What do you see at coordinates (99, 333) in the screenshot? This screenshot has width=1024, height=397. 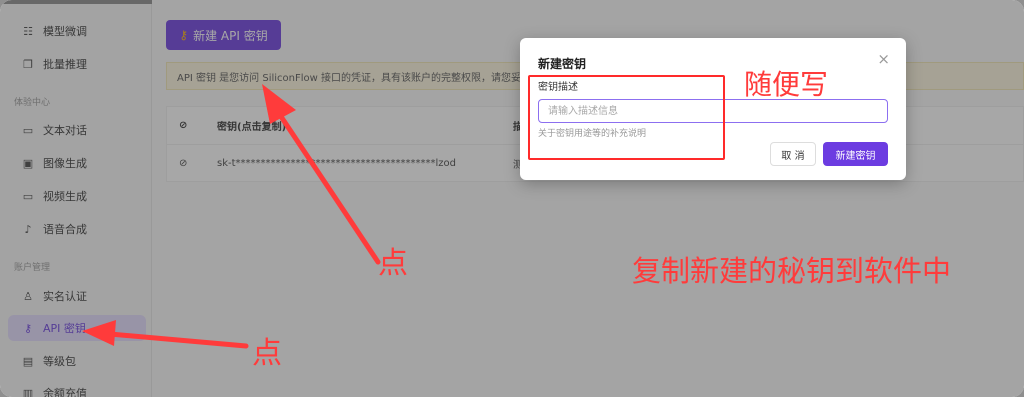 I see `arrow-head-bottom` at bounding box center [99, 333].